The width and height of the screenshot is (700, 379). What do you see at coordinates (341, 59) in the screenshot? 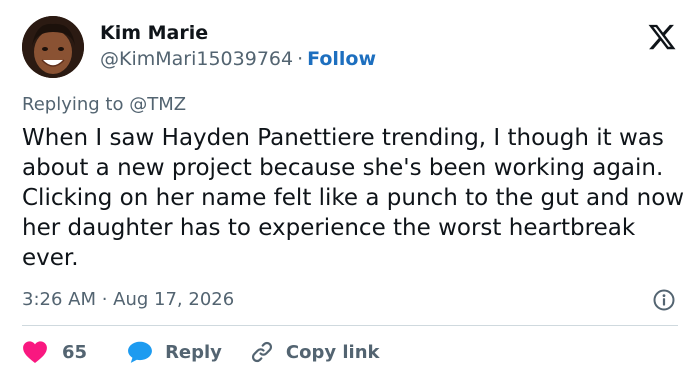
I see `follow-button: Follow` at bounding box center [341, 59].